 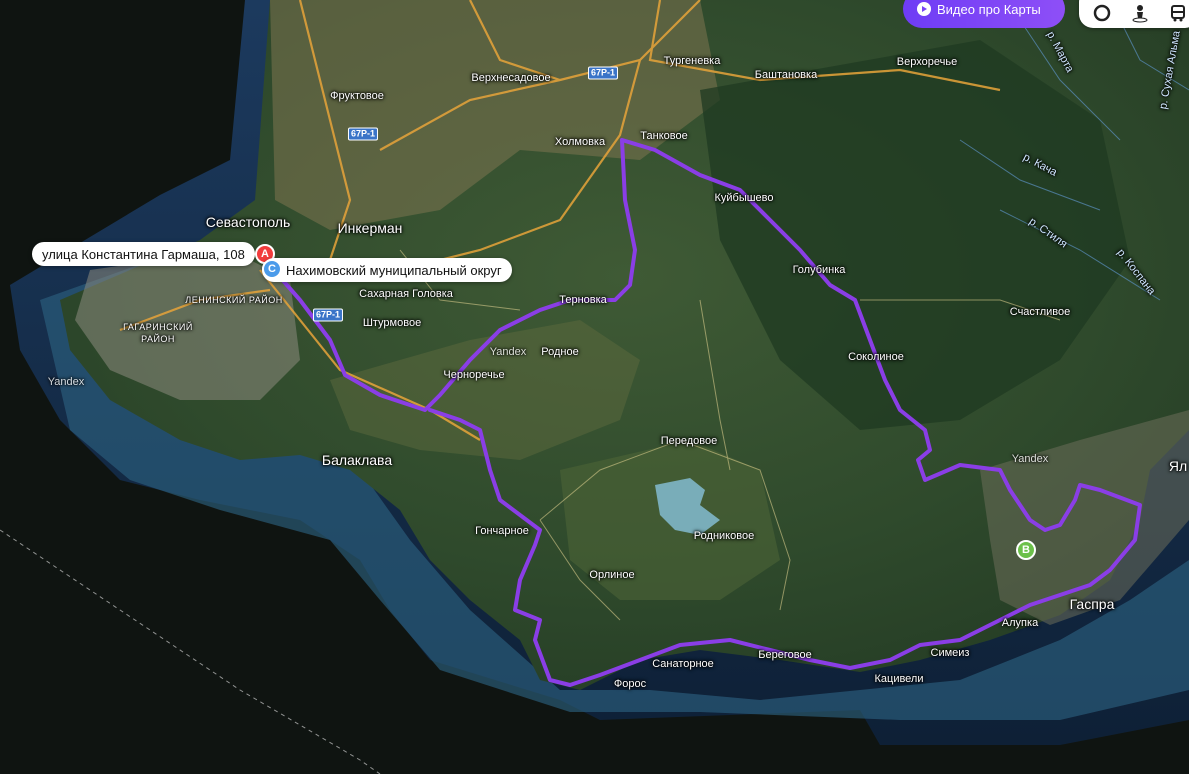 What do you see at coordinates (234, 300) in the screenshot?
I see `district-leninsky: ЛЕНИНСКИЙ РАЙОН` at bounding box center [234, 300].